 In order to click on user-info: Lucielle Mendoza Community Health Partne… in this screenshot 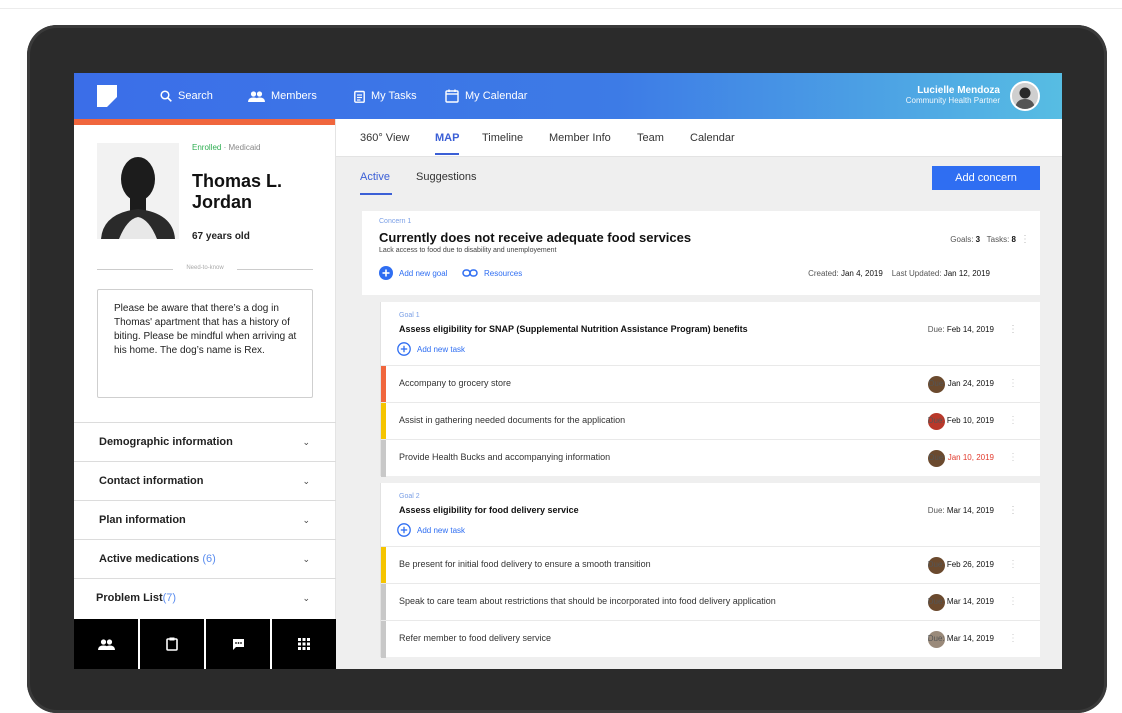, I will do `click(953, 95)`.